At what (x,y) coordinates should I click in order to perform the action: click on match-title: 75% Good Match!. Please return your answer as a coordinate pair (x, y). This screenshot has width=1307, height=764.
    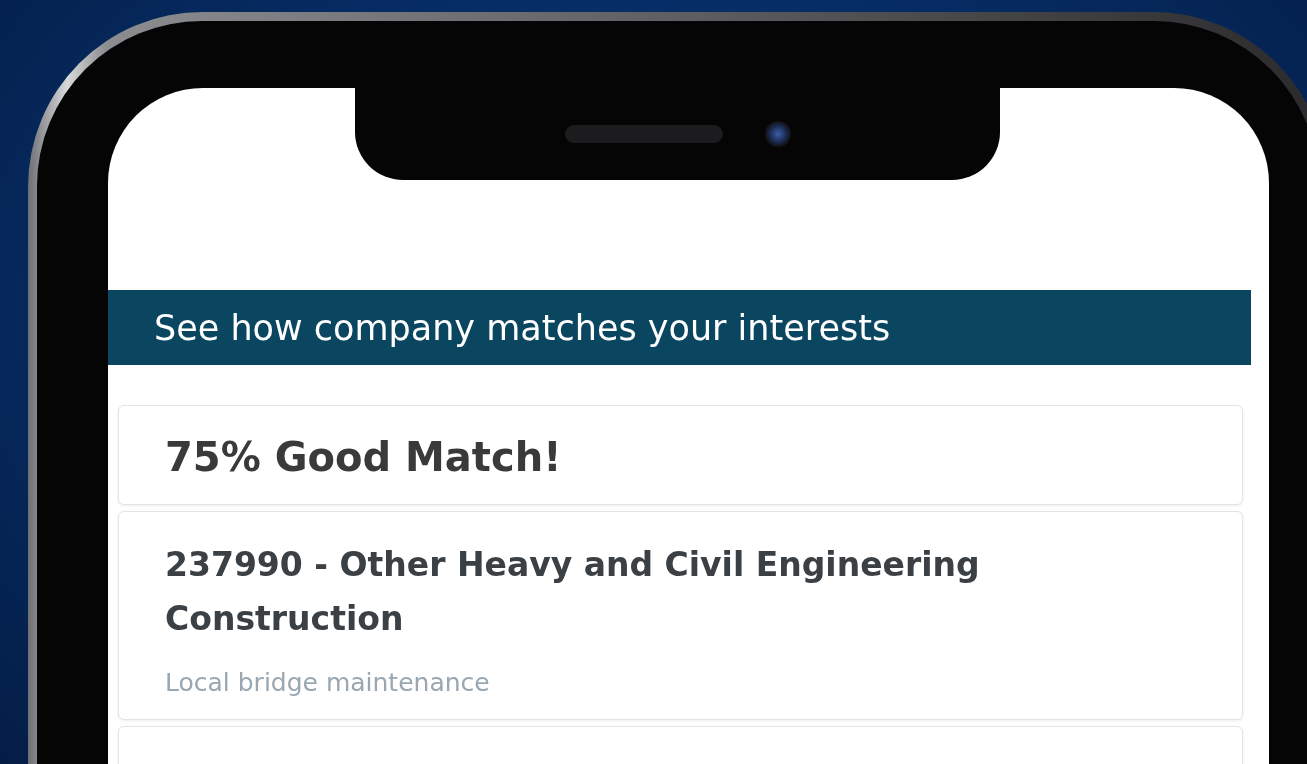
    Looking at the image, I should click on (363, 457).